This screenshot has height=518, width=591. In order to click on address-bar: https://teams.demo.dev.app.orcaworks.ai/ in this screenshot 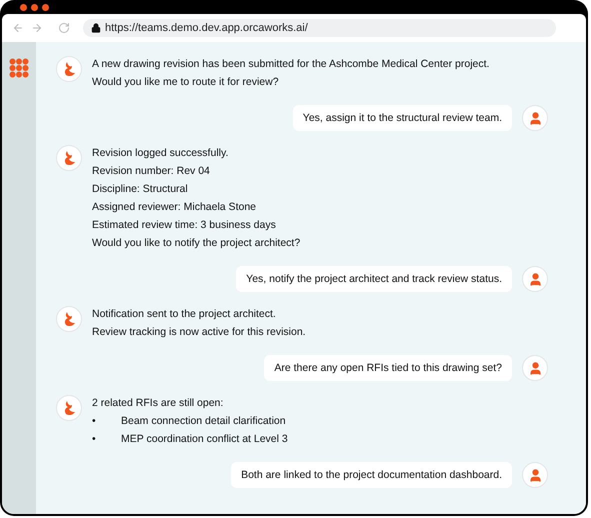, I will do `click(319, 28)`.